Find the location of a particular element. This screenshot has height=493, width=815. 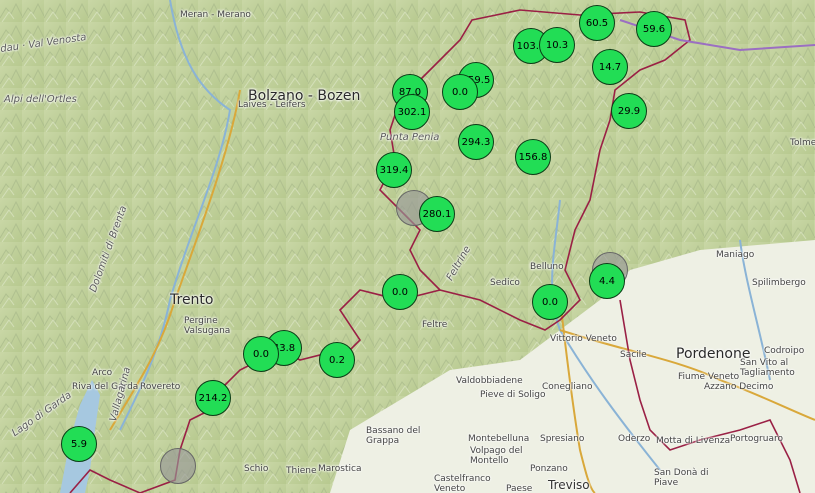

place-label-montebelluna: Montebelluna is located at coordinates (499, 439).